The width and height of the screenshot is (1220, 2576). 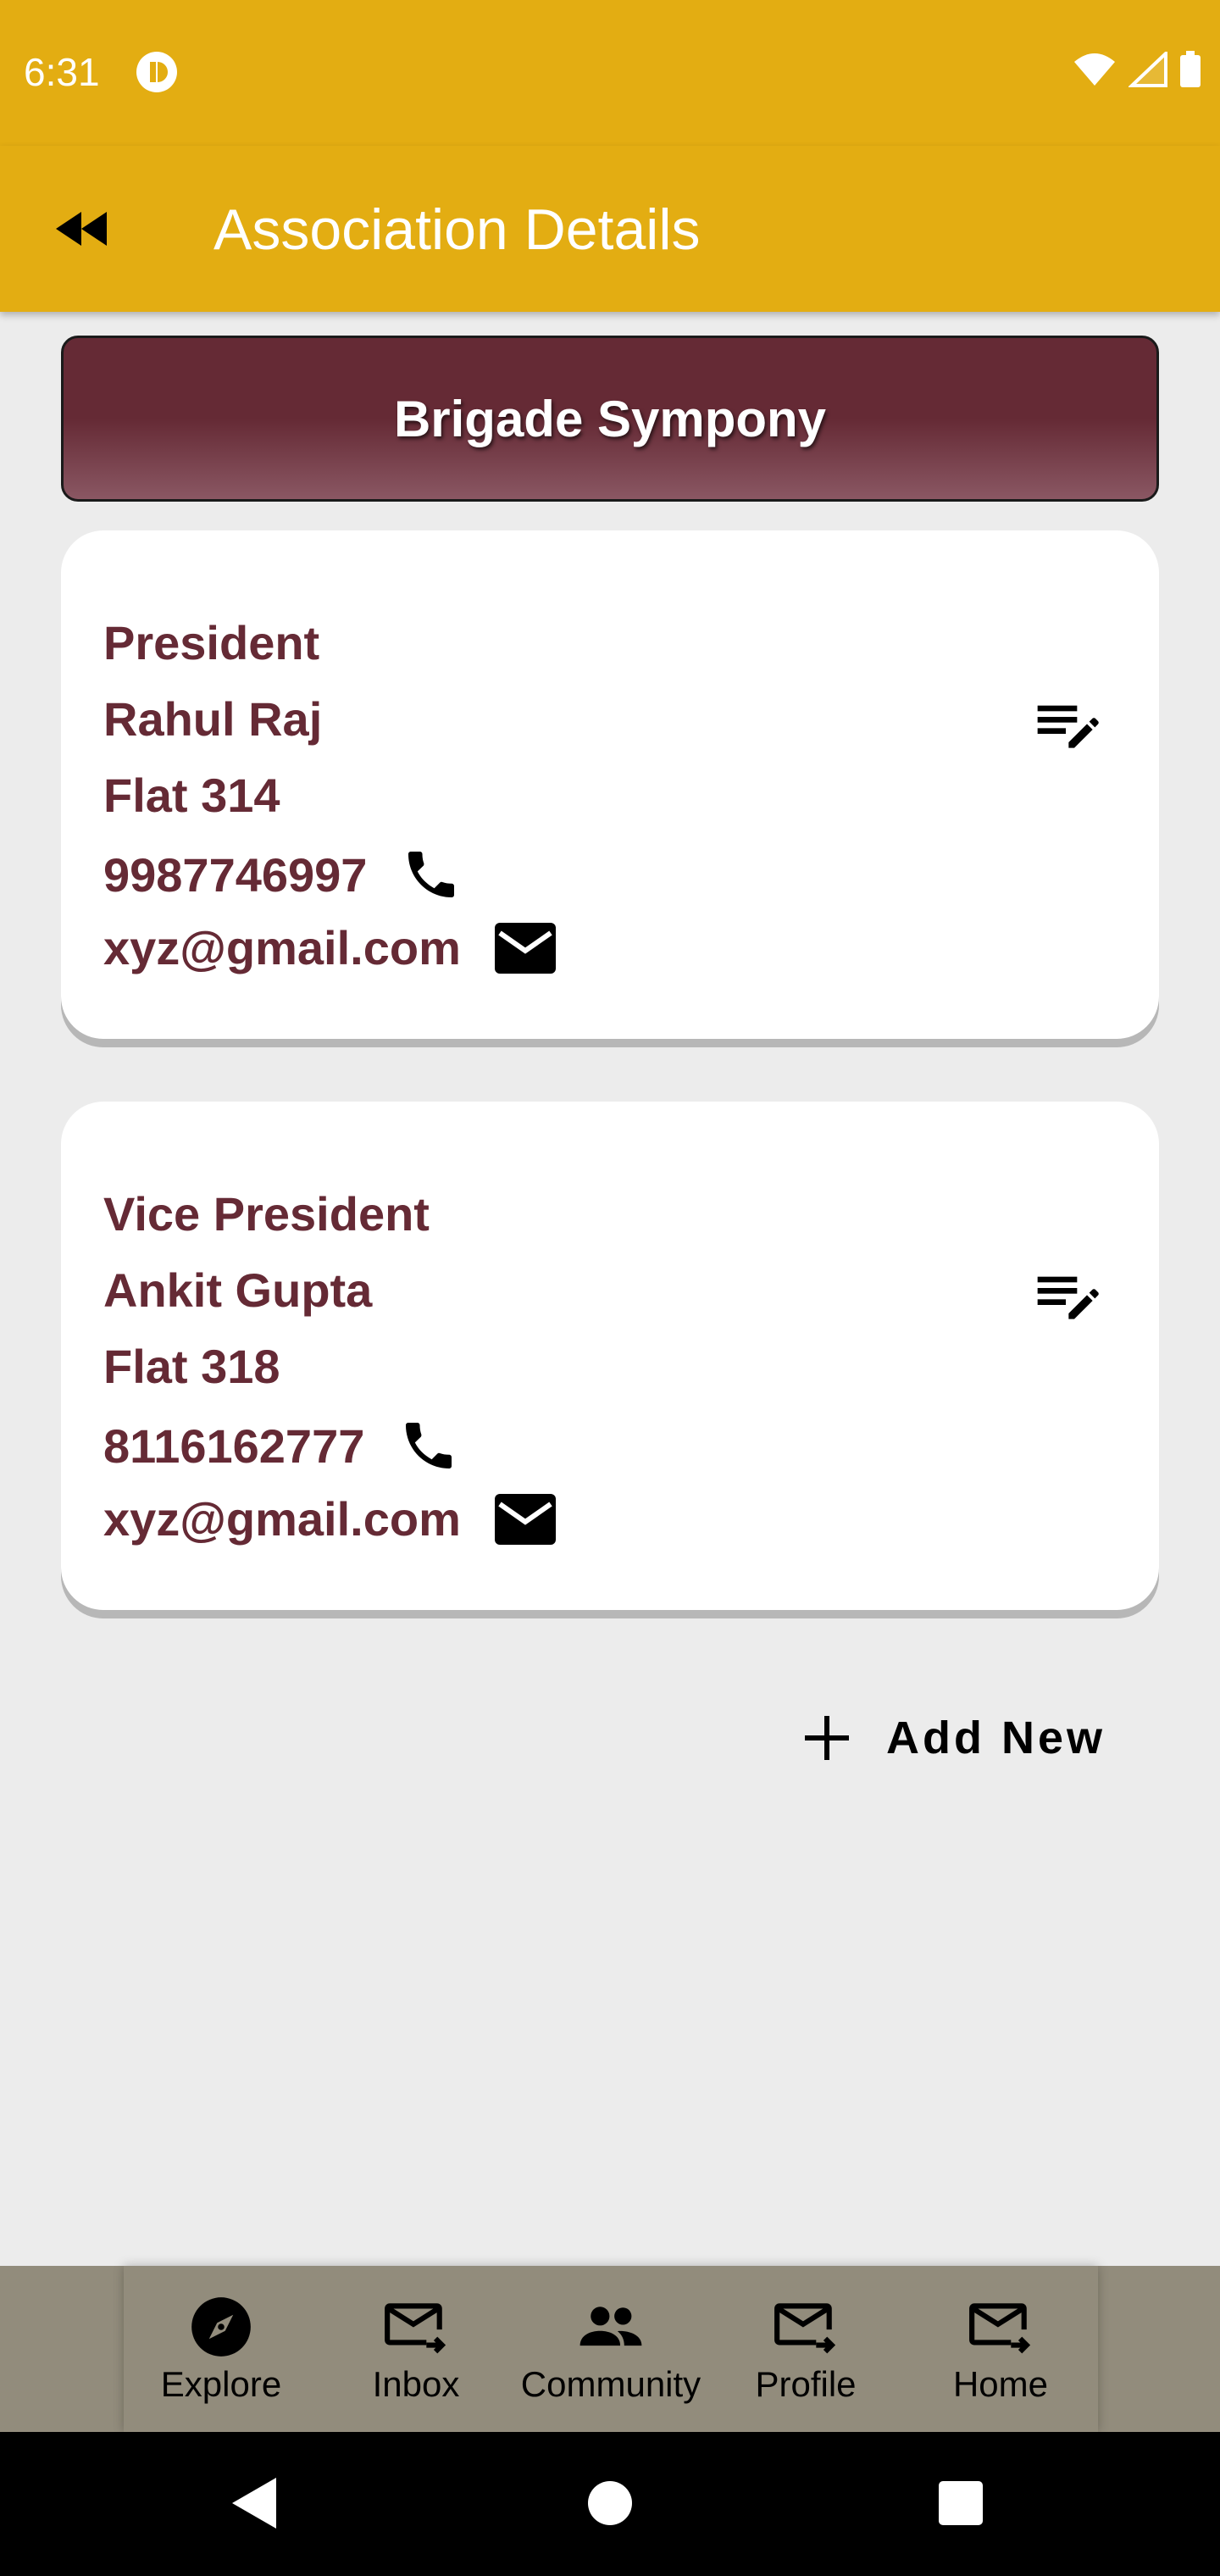 I want to click on association-name: Brigade Sympony, so click(x=610, y=418).